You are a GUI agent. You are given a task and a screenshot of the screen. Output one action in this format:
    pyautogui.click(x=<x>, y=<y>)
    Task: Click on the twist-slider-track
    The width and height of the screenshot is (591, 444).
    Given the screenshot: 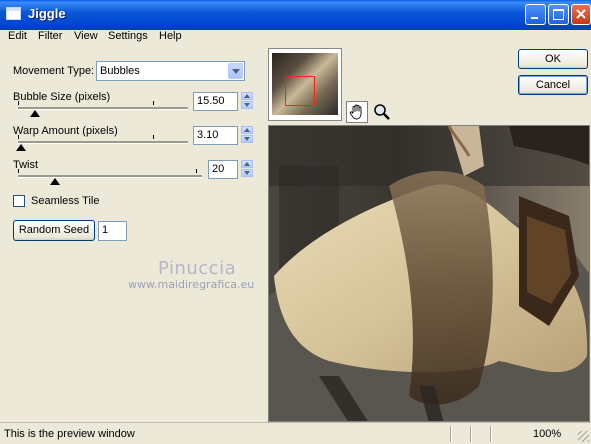 What is the action you would take?
    pyautogui.click(x=110, y=176)
    